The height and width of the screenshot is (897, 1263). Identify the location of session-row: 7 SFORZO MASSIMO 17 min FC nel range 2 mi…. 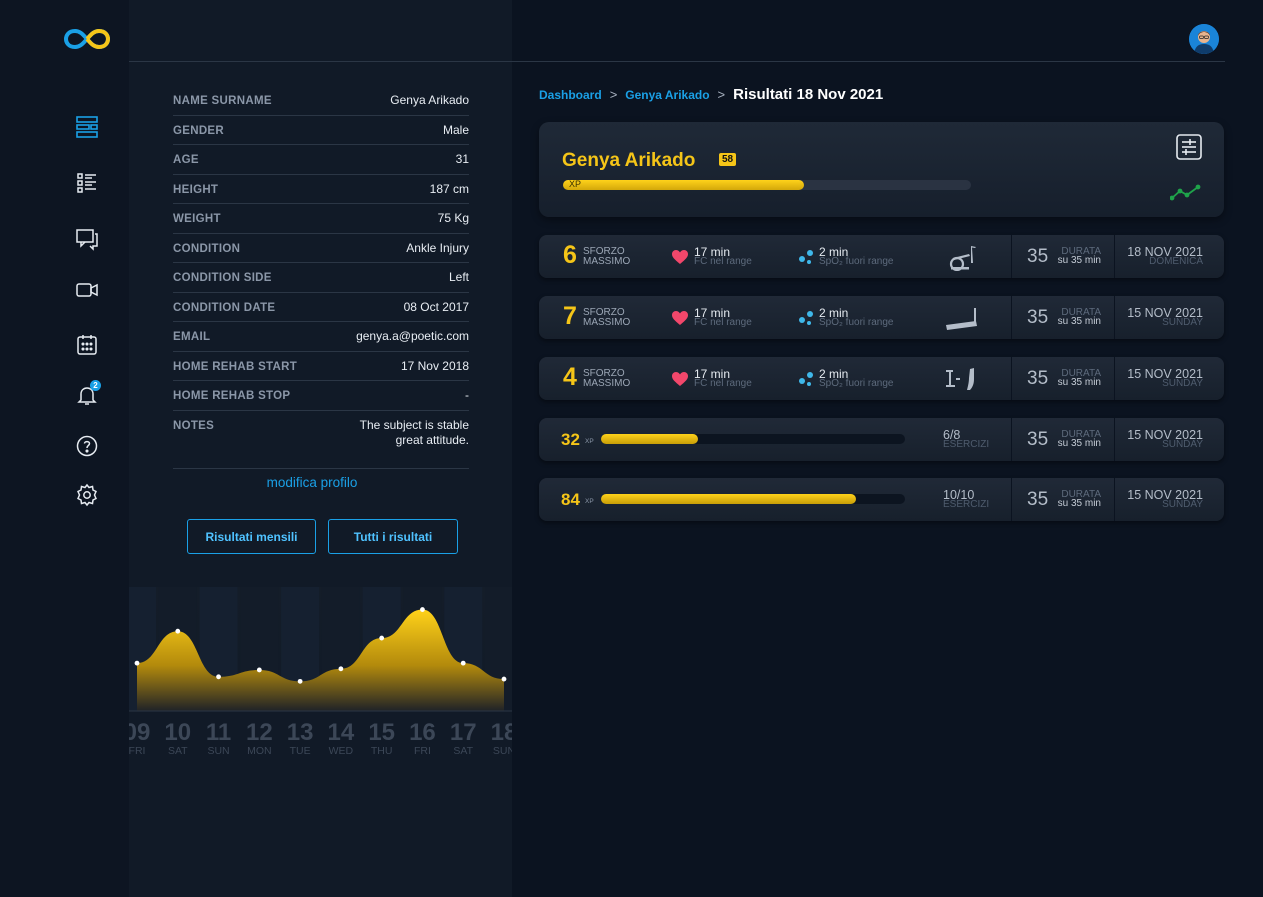
(881, 317).